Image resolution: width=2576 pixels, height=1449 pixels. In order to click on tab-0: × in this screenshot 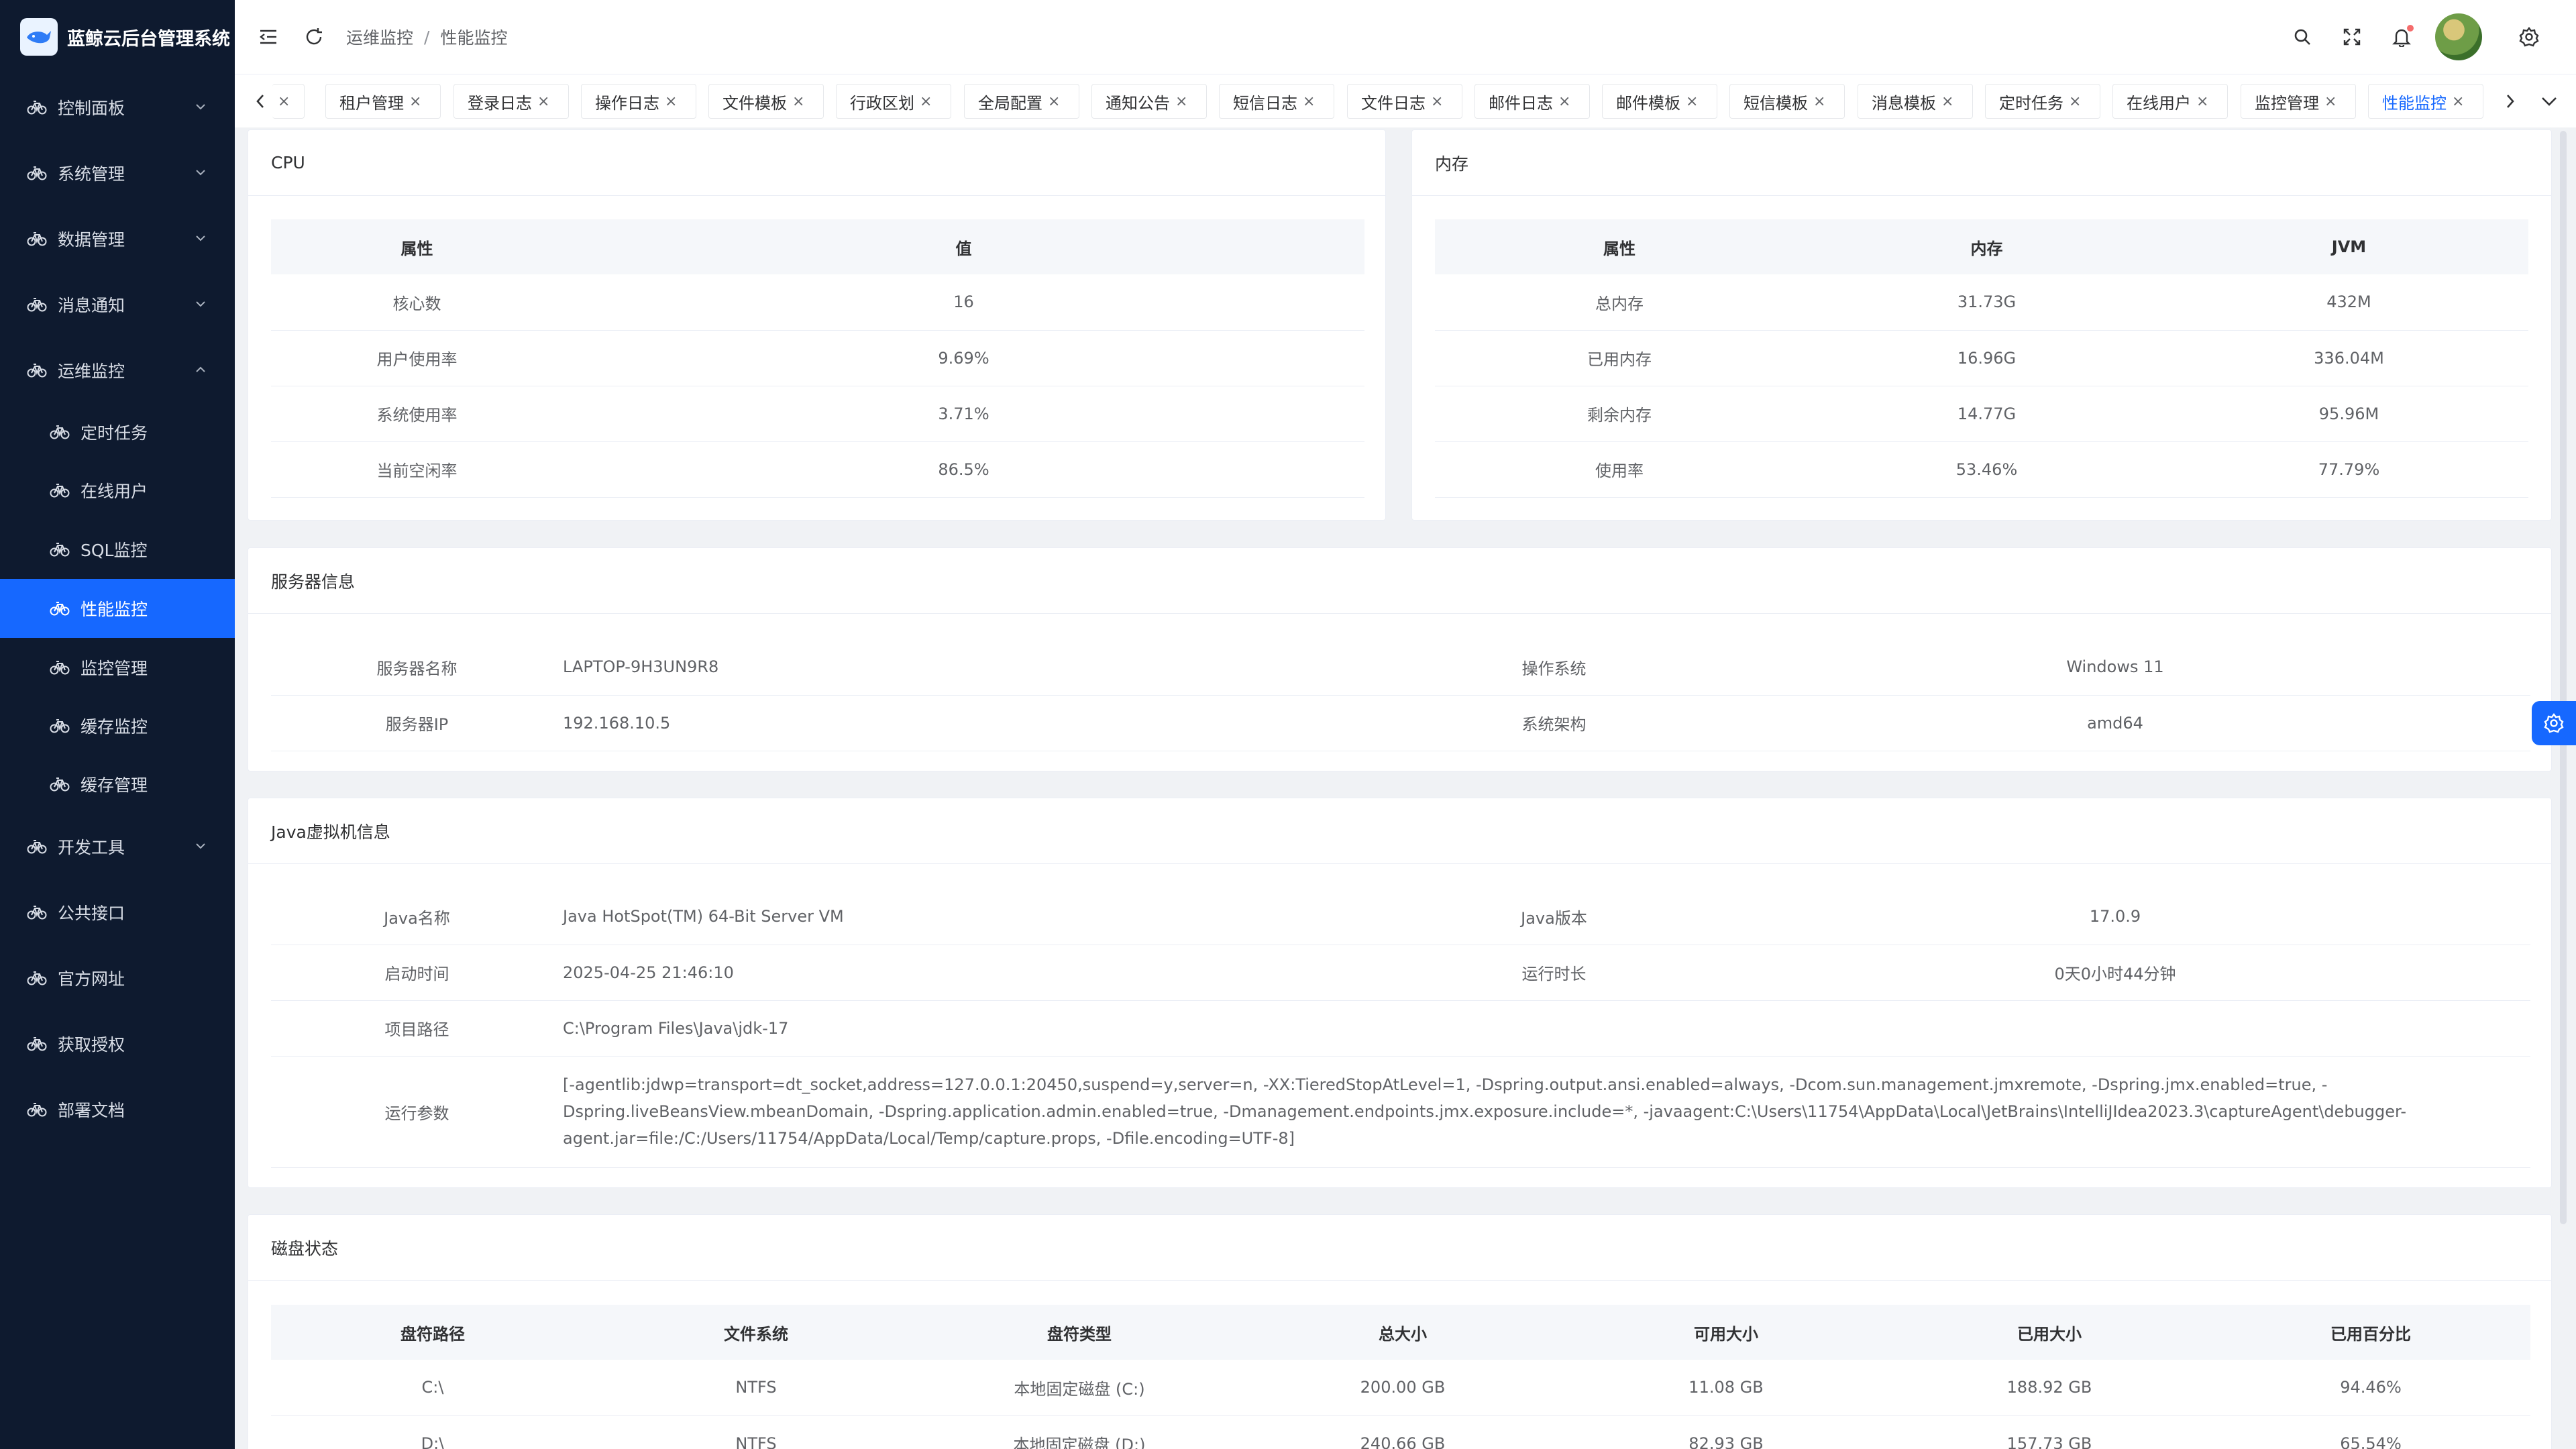, I will do `click(288, 101)`.